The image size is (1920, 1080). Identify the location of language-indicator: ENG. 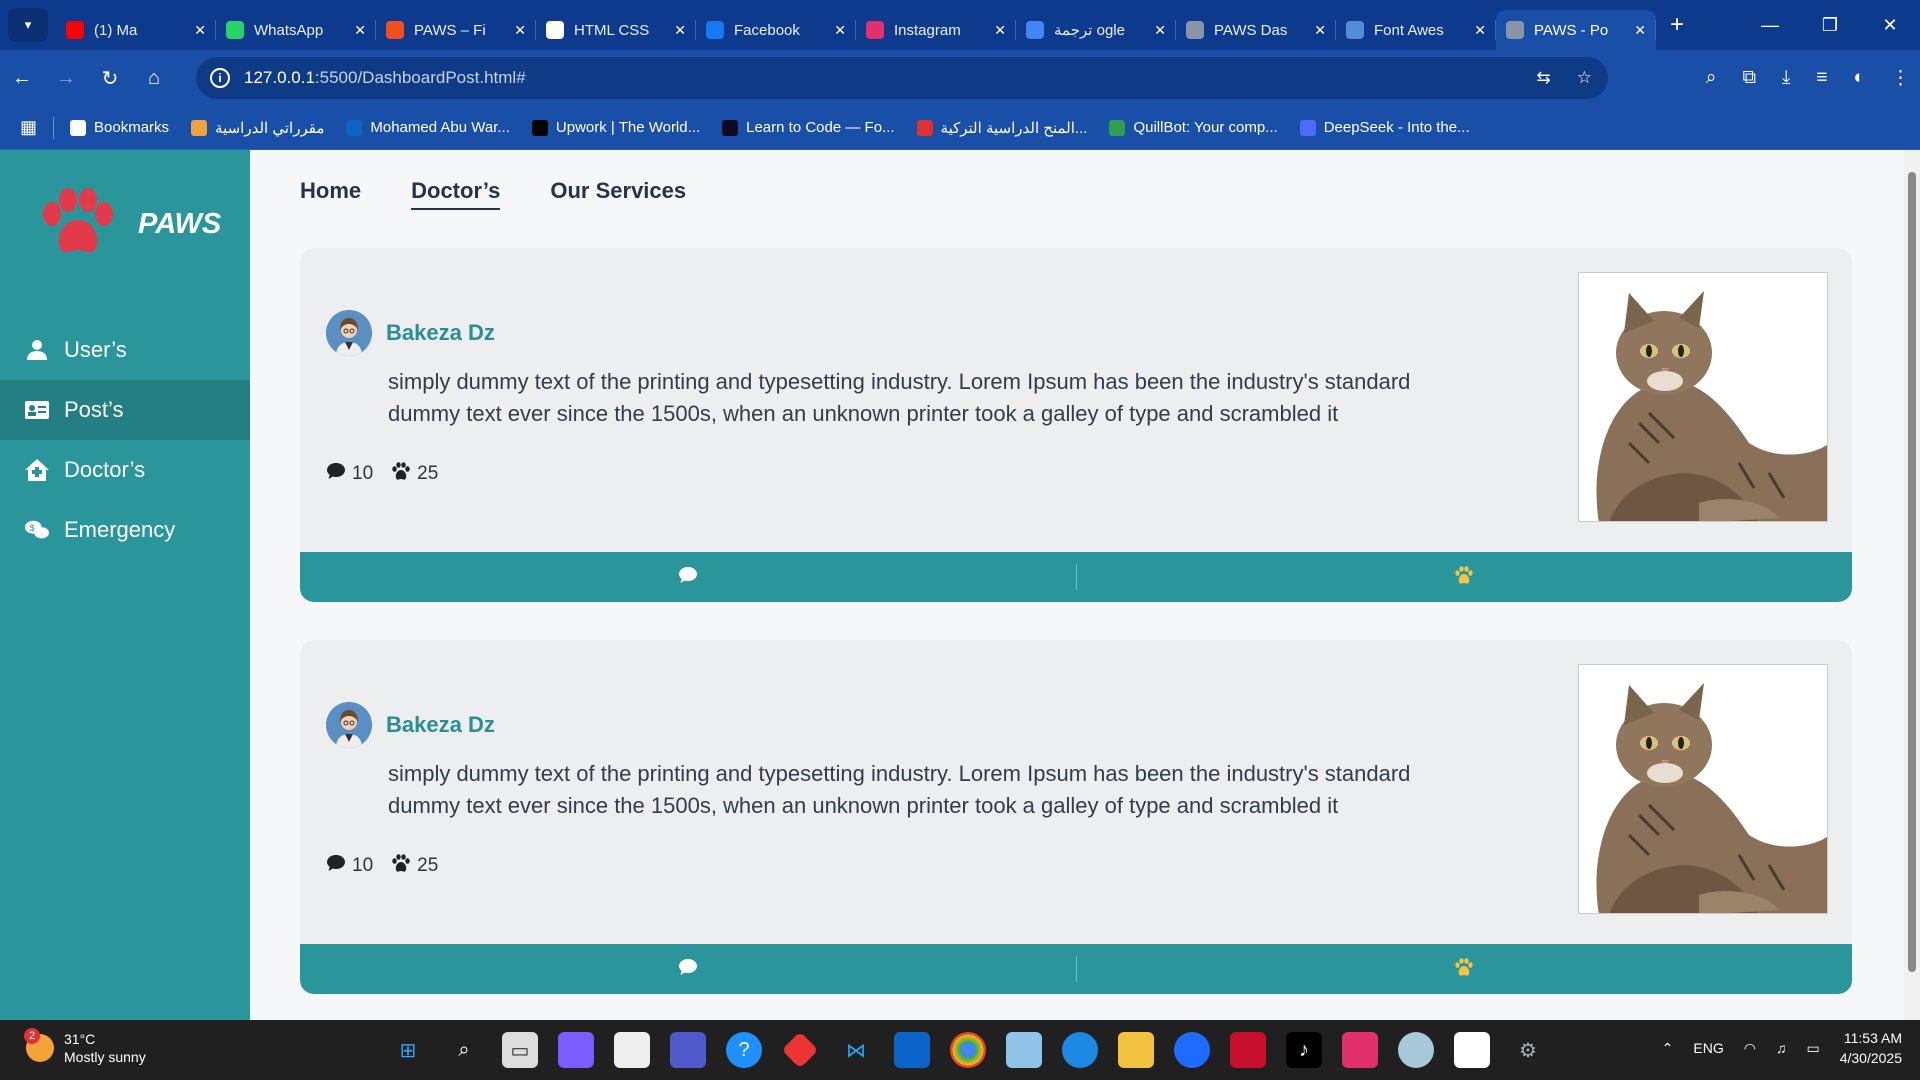
(1708, 1048).